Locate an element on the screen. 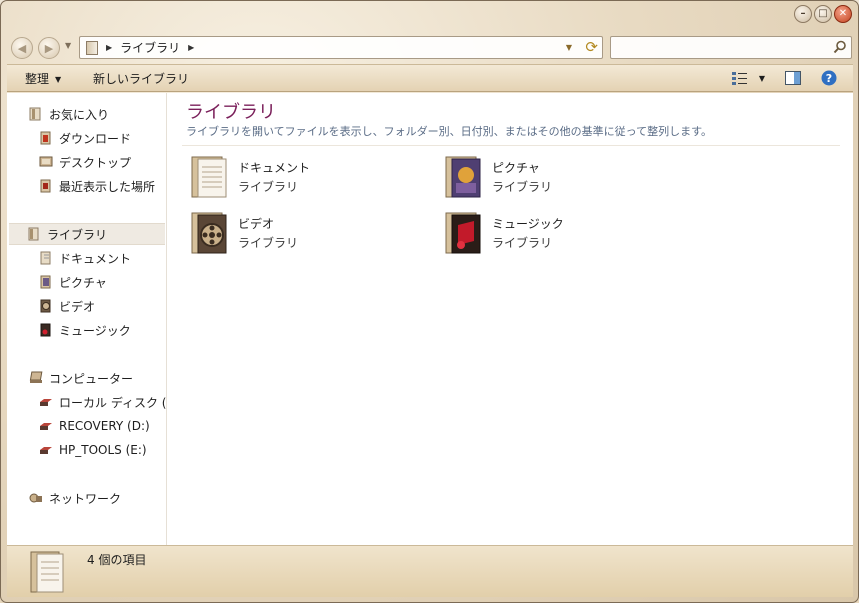 This screenshot has height=603, width=859. nav-computer-label: コンピューター is located at coordinates (91, 378).